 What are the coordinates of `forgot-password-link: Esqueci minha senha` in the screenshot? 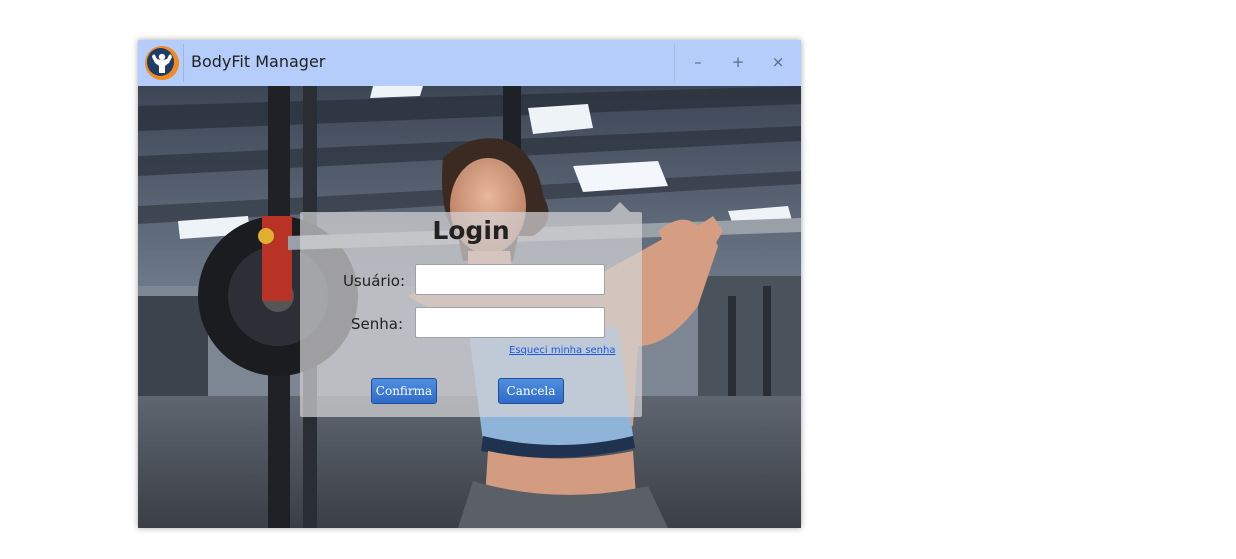 It's located at (562, 350).